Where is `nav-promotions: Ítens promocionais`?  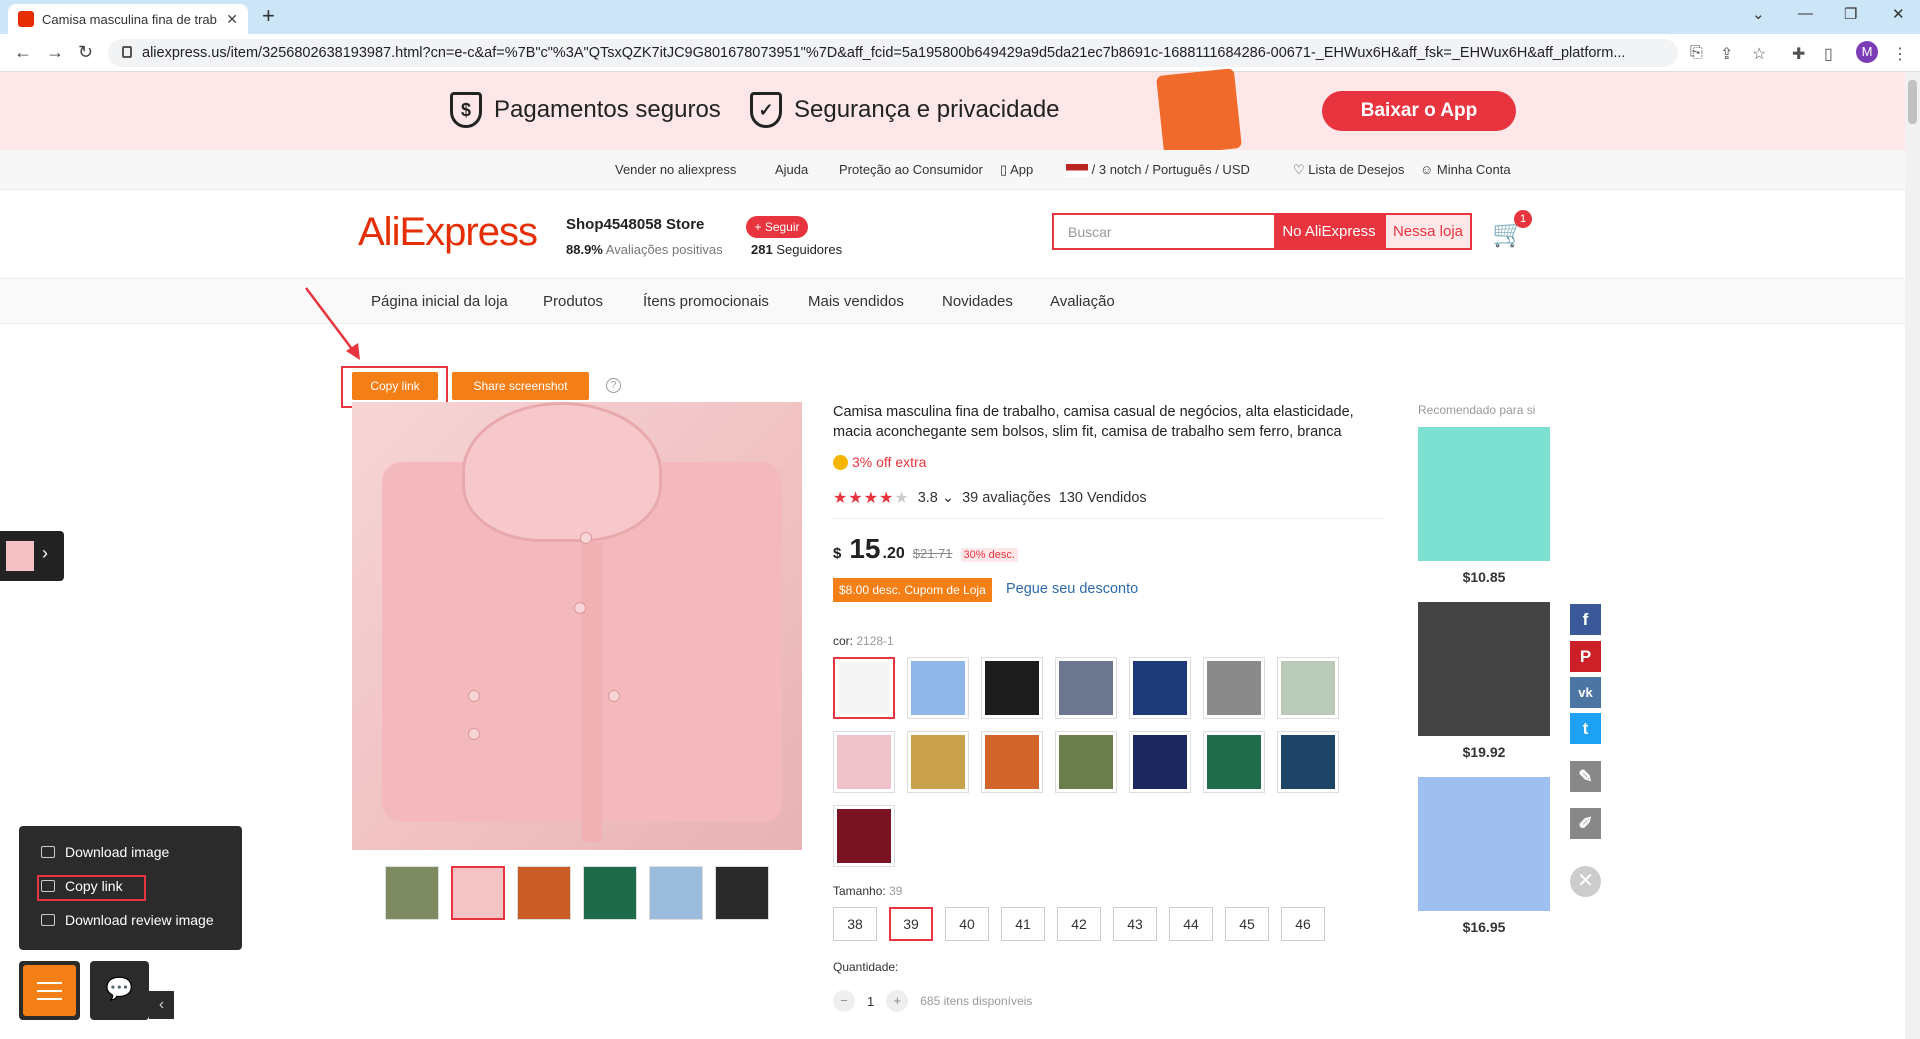 nav-promotions: Ítens promocionais is located at coordinates (706, 301).